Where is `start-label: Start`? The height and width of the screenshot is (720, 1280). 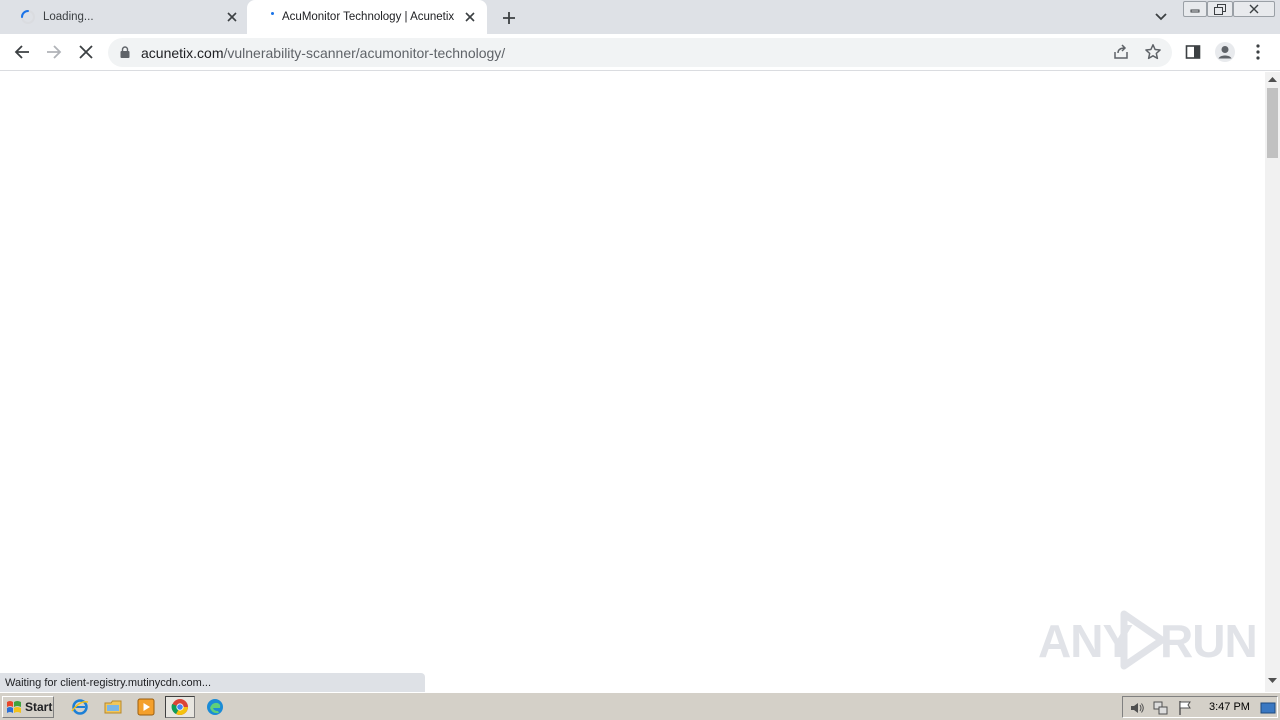
start-label: Start is located at coordinates (39, 707).